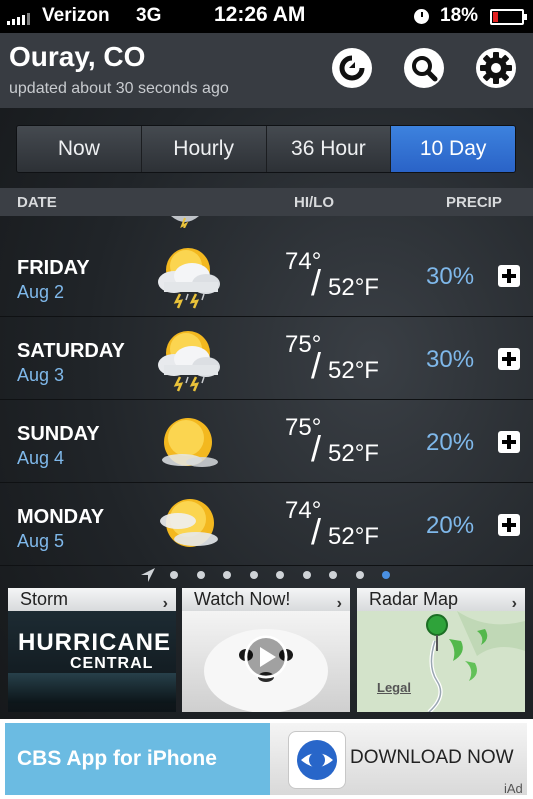  Describe the element at coordinates (41, 375) in the screenshot. I see `day-date: Aug 3` at that location.